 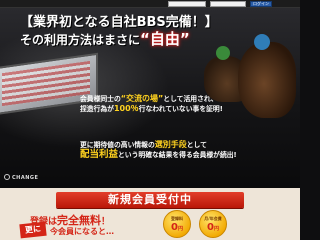 I want to click on text: 捏造行為が, so click(x=97, y=109).